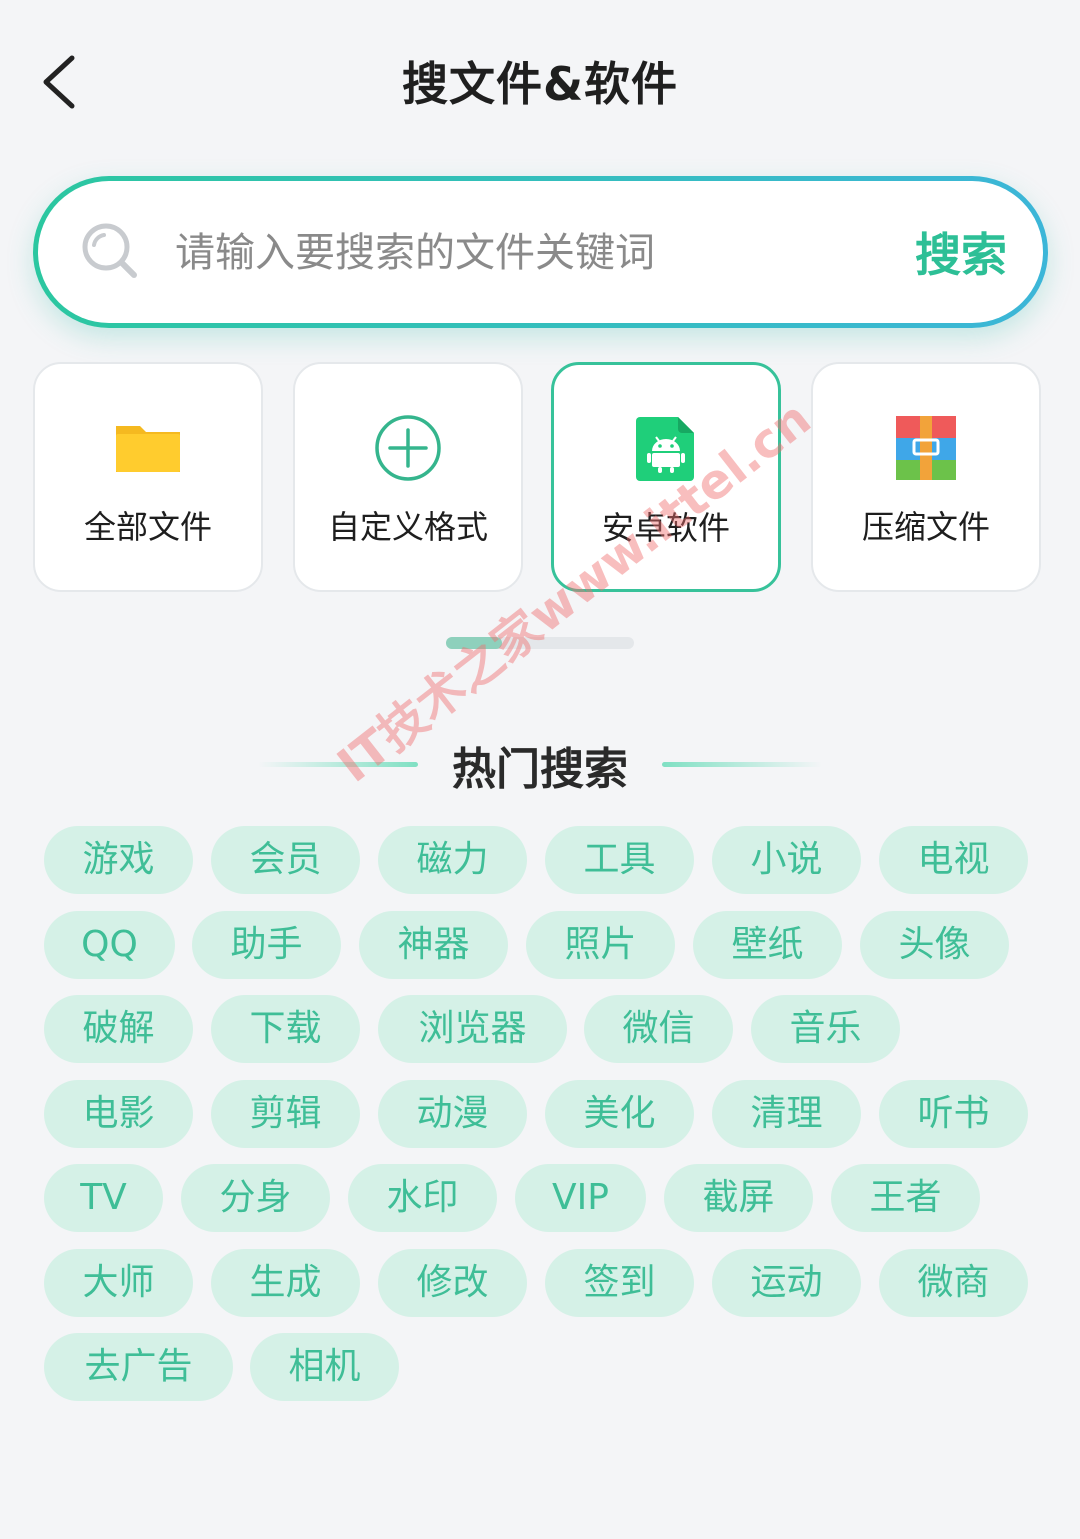 Image resolution: width=1080 pixels, height=1539 pixels. I want to click on hot-tag: 签到, so click(619, 1282).